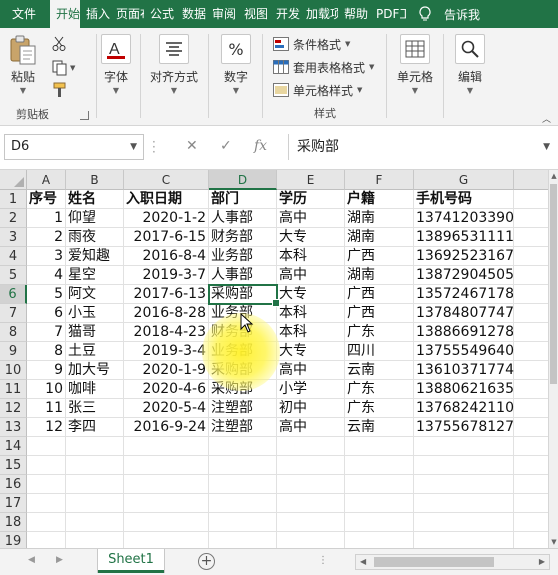 The width and height of the screenshot is (558, 575). What do you see at coordinates (464, 408) in the screenshot?
I see `grid-cell: 13768242110` at bounding box center [464, 408].